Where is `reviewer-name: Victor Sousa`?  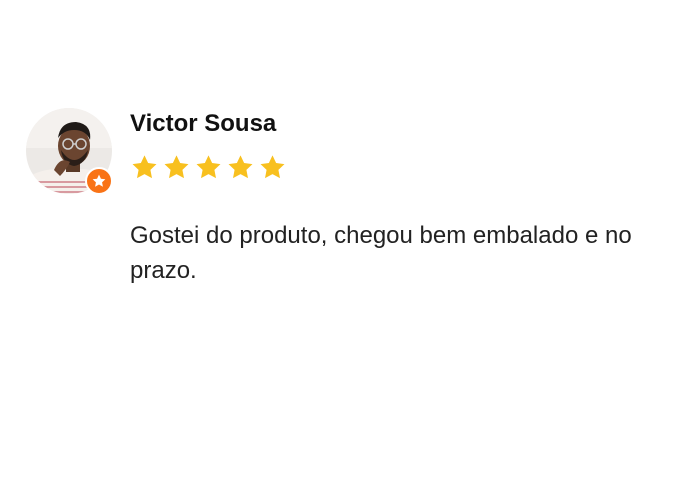
reviewer-name: Victor Sousa is located at coordinates (203, 123).